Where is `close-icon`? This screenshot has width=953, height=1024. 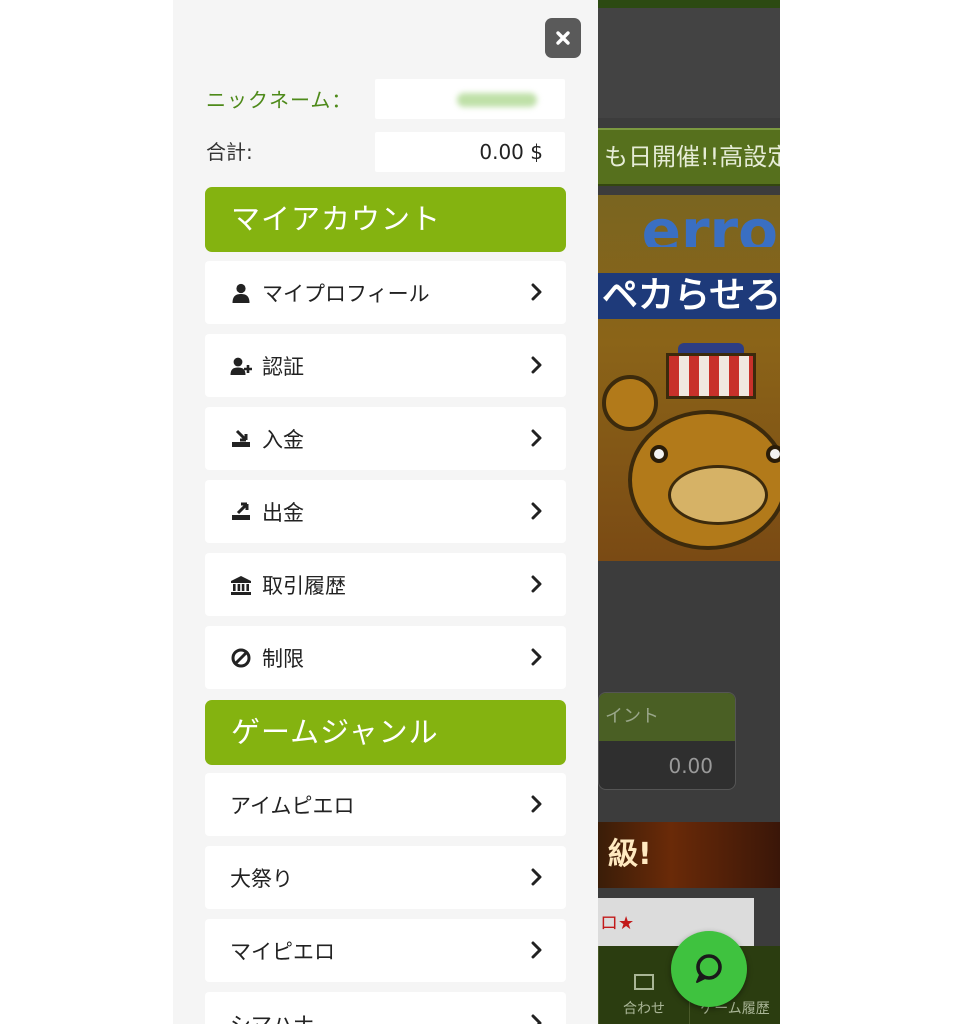 close-icon is located at coordinates (563, 38).